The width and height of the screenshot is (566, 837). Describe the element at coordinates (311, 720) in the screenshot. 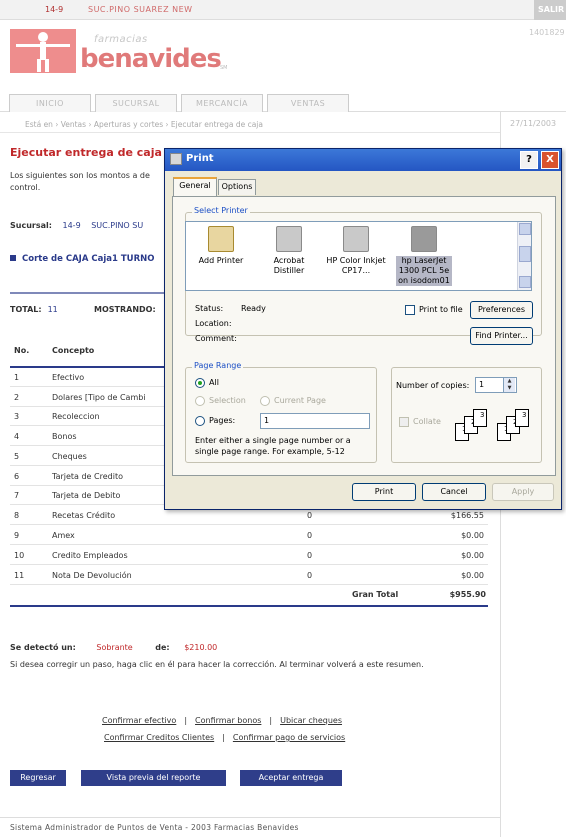

I see `ubicar-cheques-link: Ubicar cheques` at that location.